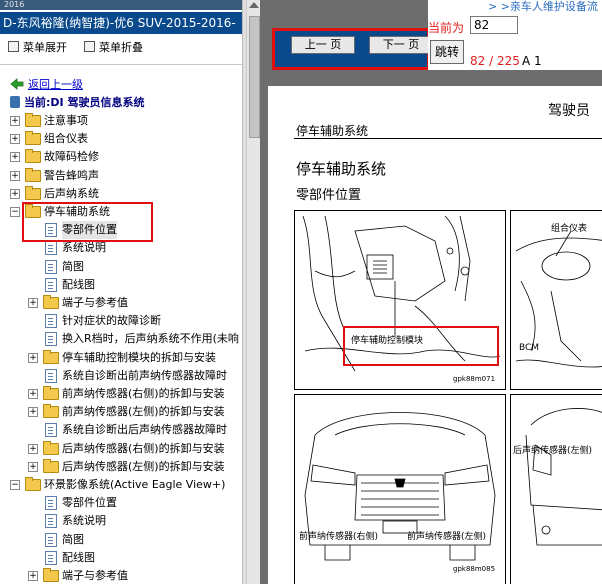  Describe the element at coordinates (495, 61) in the screenshot. I see `page-count: 82 / 225` at that location.